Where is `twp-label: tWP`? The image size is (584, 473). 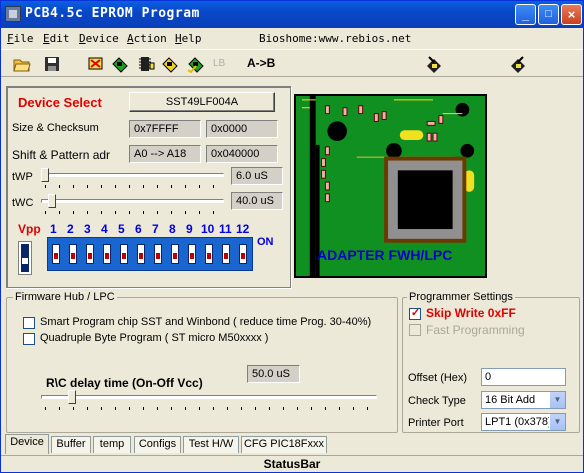
twp-label: tWP is located at coordinates (22, 177).